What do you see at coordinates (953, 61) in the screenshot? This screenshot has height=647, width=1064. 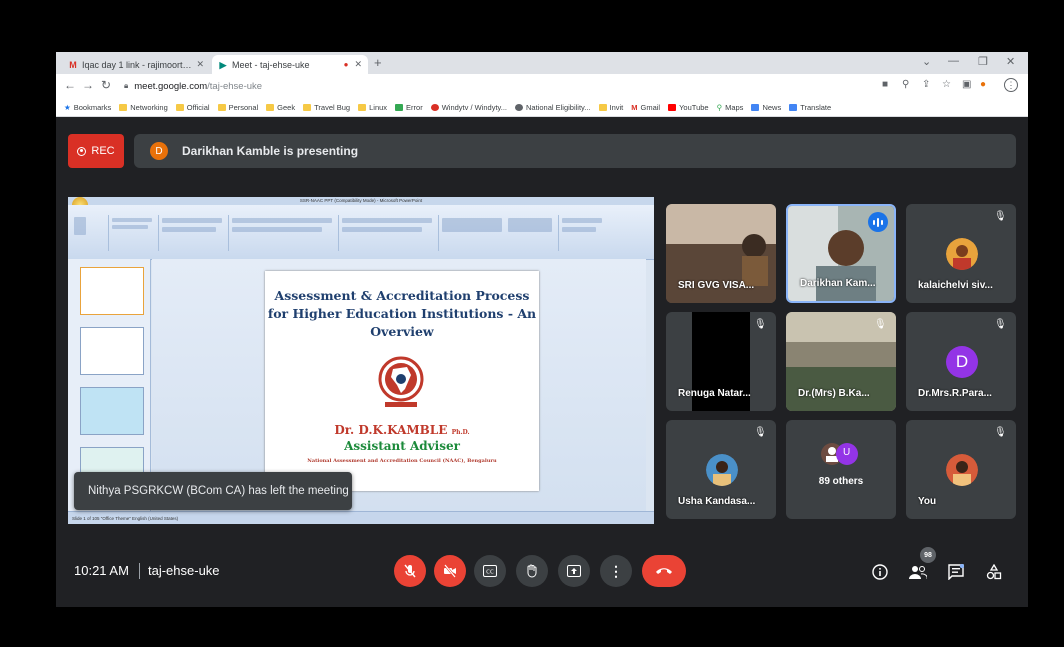 I see `minimize-button: —` at bounding box center [953, 61].